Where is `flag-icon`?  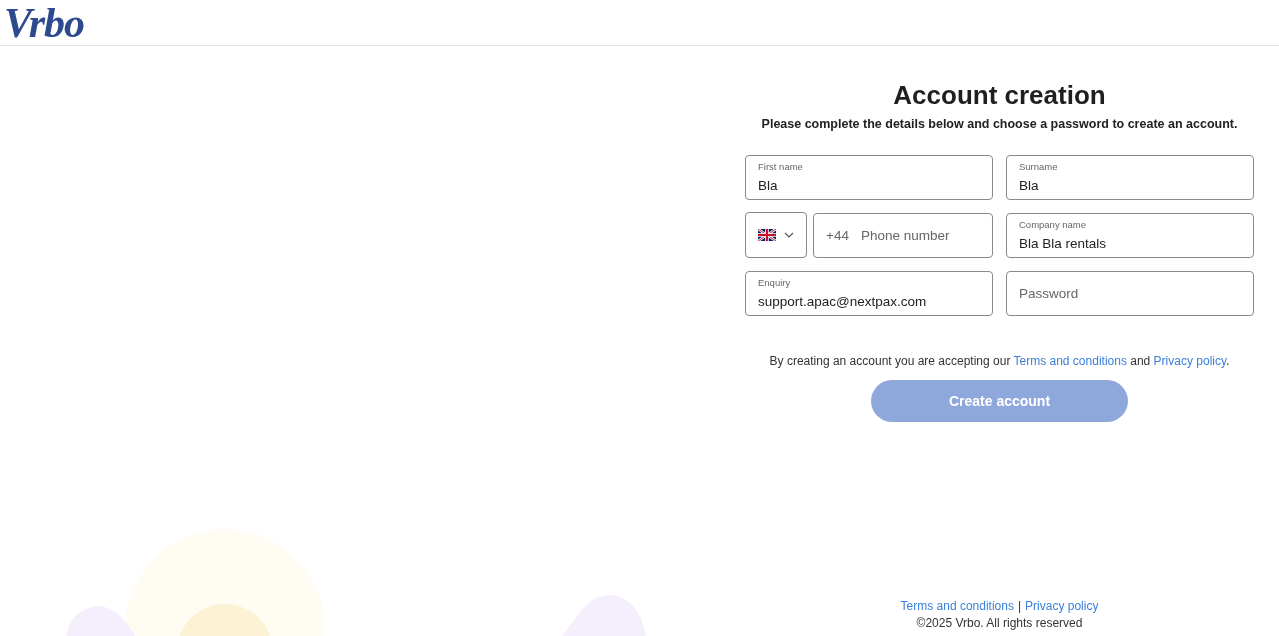
flag-icon is located at coordinates (767, 235).